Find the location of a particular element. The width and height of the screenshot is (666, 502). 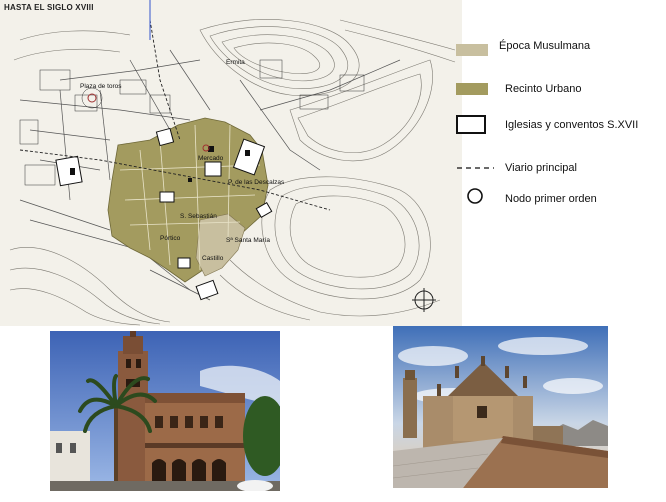

church-dome-terrace-photo is located at coordinates (500, 407).